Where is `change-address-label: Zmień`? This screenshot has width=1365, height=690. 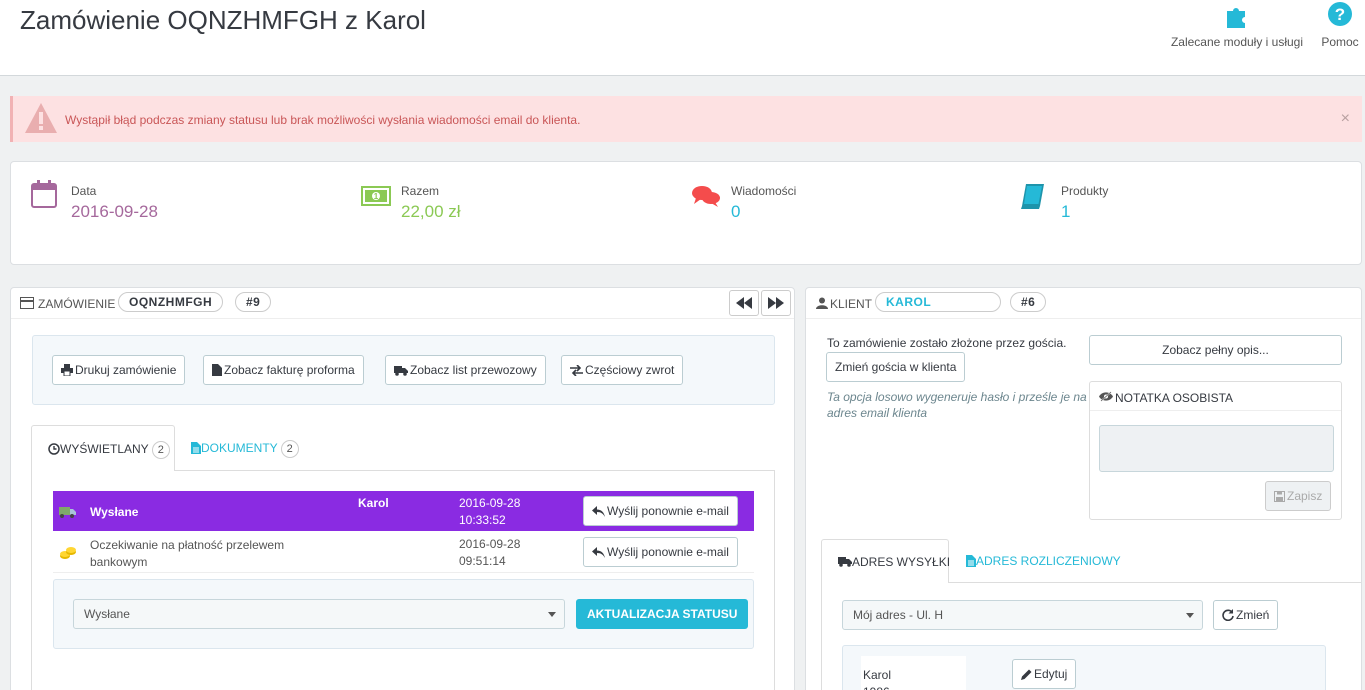 change-address-label: Zmień is located at coordinates (1253, 615).